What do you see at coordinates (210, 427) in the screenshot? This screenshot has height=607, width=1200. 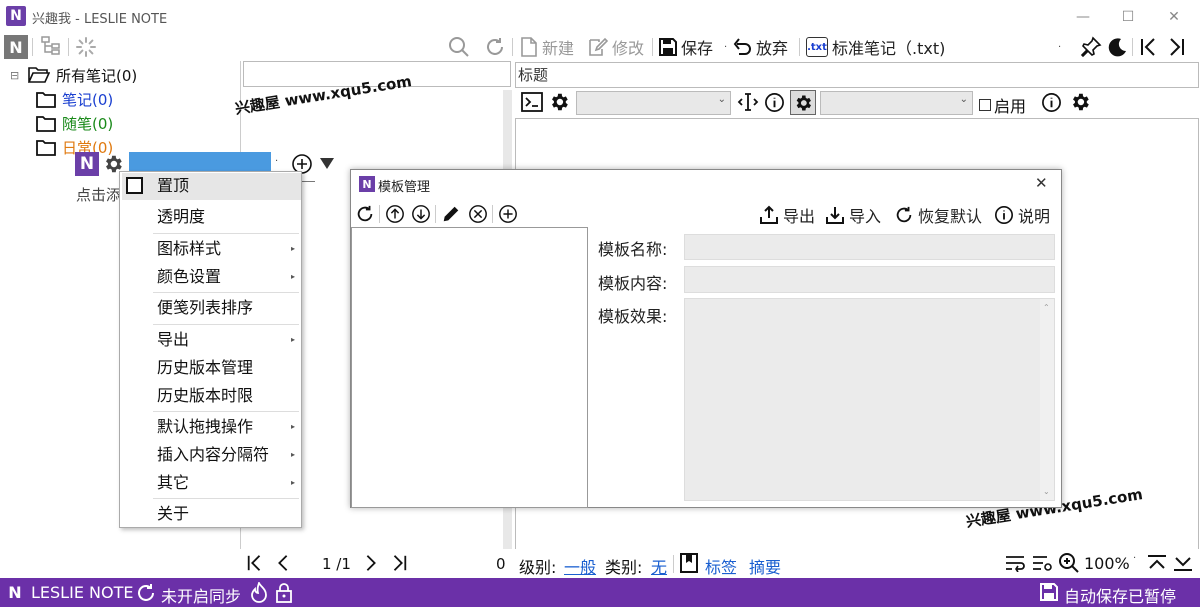 I see `menu-item-drag-action: 默认拖拽操作 ▸` at bounding box center [210, 427].